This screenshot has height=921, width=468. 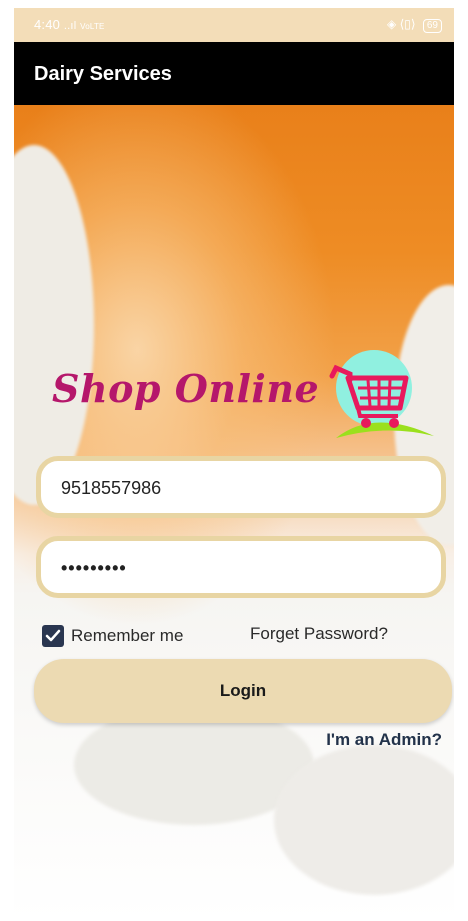 What do you see at coordinates (234, 73) in the screenshot?
I see `app-bar: Dairy Services` at bounding box center [234, 73].